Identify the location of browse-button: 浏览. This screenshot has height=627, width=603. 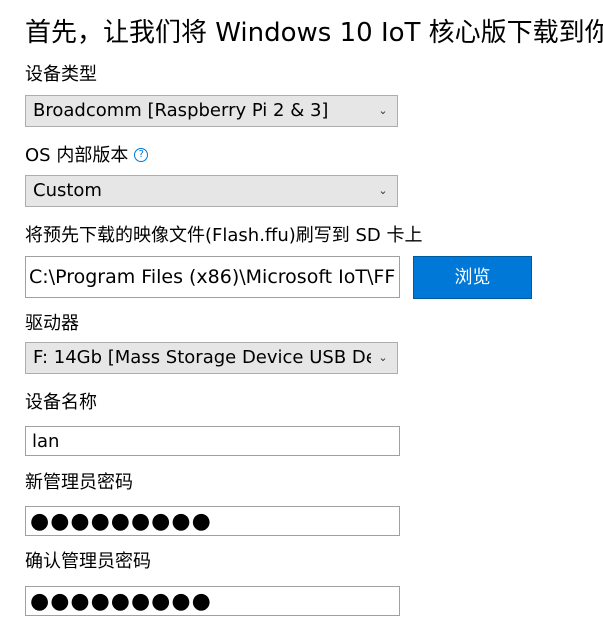
(472, 277).